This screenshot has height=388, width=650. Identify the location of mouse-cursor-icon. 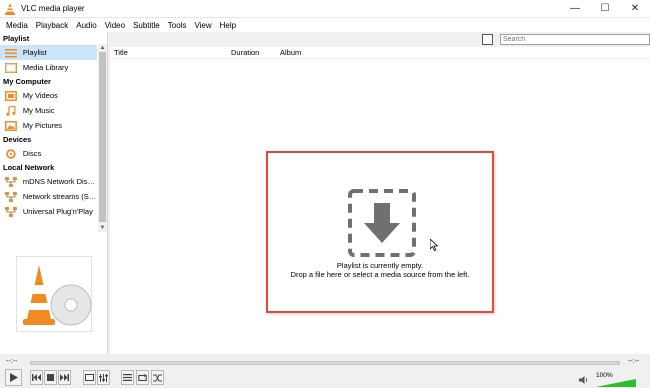
(434, 245).